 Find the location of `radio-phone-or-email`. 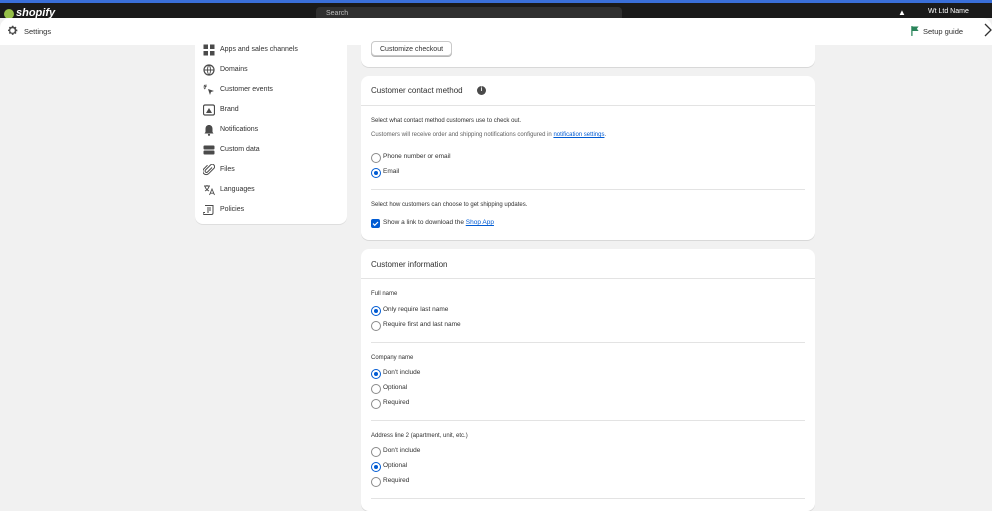

radio-phone-or-email is located at coordinates (376, 158).